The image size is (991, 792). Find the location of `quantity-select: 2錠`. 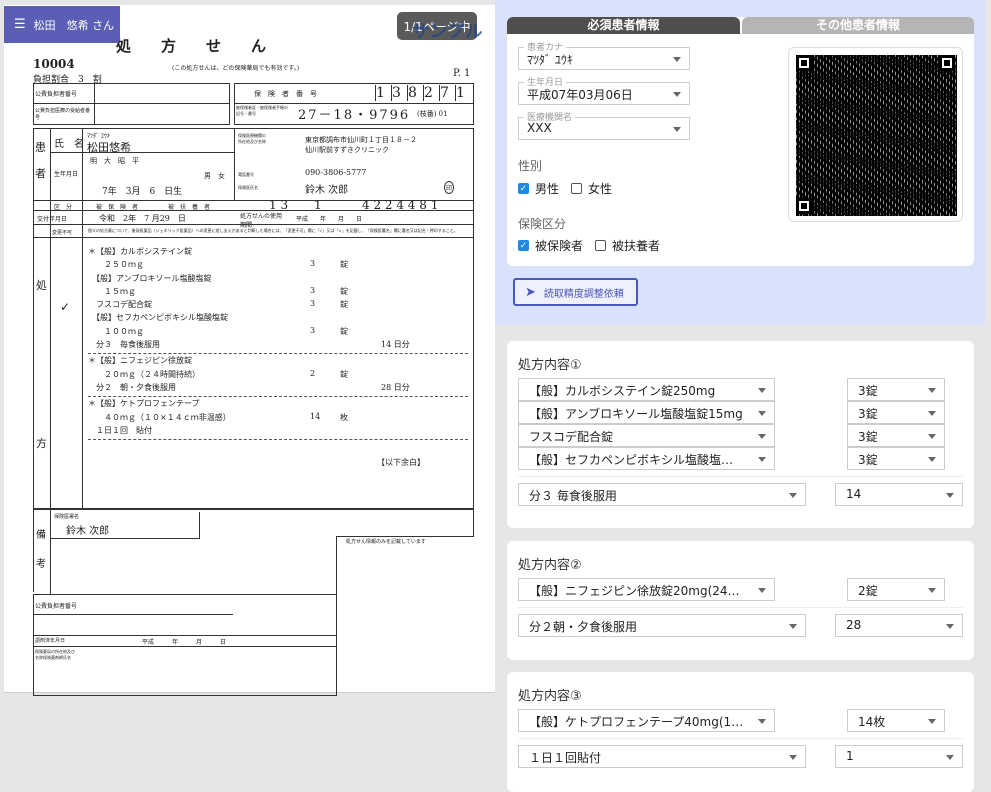

quantity-select: 2錠 is located at coordinates (896, 589).